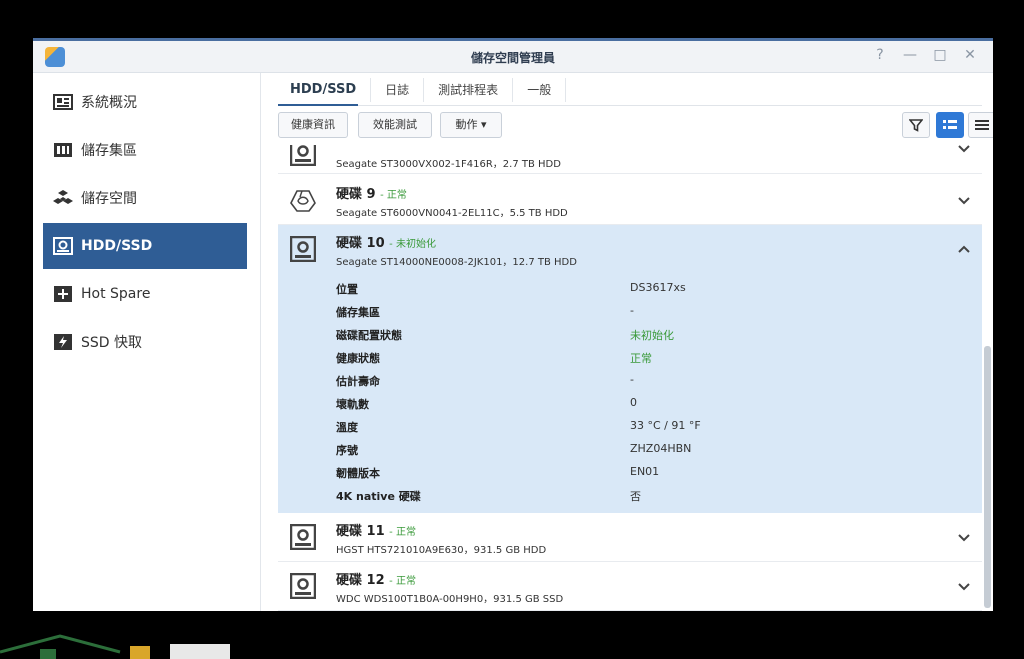 The width and height of the screenshot is (1024, 659). I want to click on storage-pool-icon, so click(63, 150).